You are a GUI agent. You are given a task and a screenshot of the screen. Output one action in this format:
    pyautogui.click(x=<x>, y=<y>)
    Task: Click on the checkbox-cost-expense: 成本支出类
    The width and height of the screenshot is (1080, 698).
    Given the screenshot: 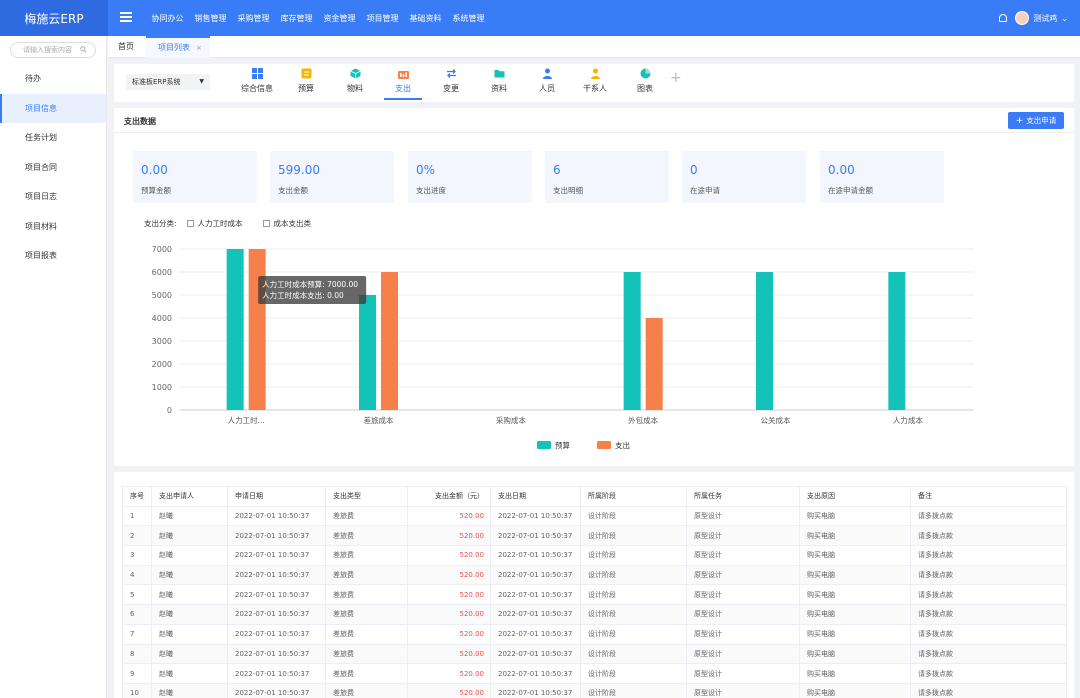 What is the action you would take?
    pyautogui.click(x=286, y=223)
    